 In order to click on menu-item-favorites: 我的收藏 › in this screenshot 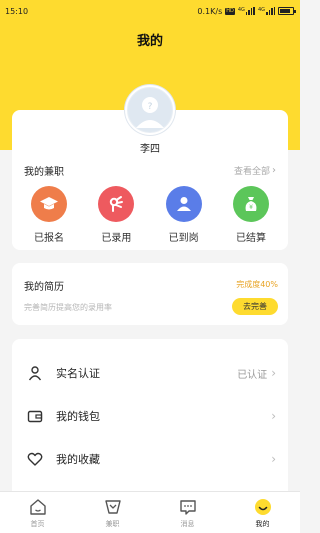, I will do `click(150, 459)`.